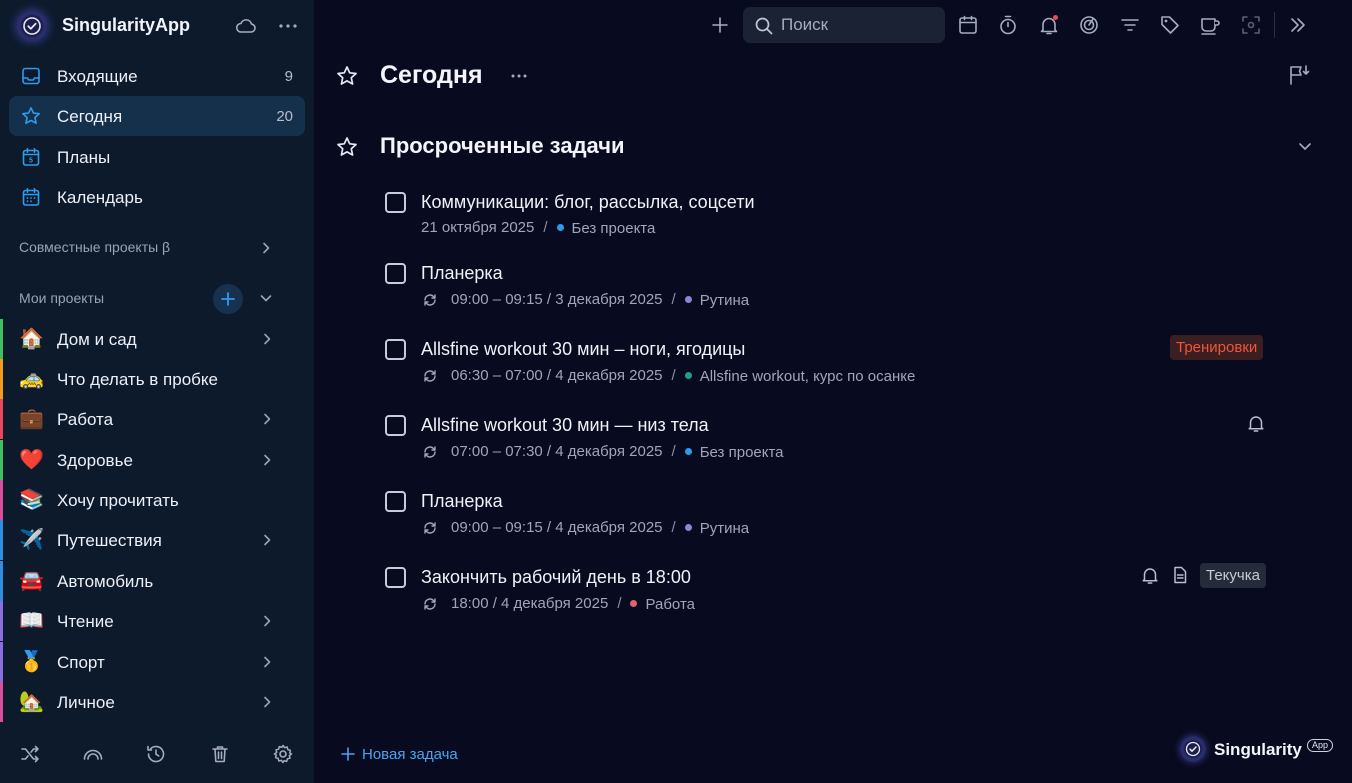 The image size is (1352, 783). Describe the element at coordinates (565, 425) in the screenshot. I see `task-title: Allsfine workout 30 мин — низ тела` at that location.